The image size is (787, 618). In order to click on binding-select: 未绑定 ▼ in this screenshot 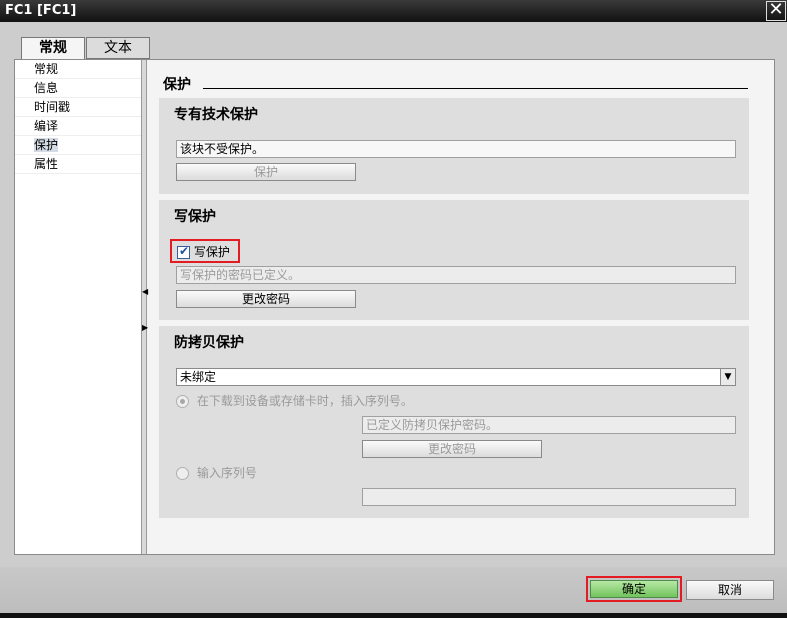, I will do `click(456, 377)`.